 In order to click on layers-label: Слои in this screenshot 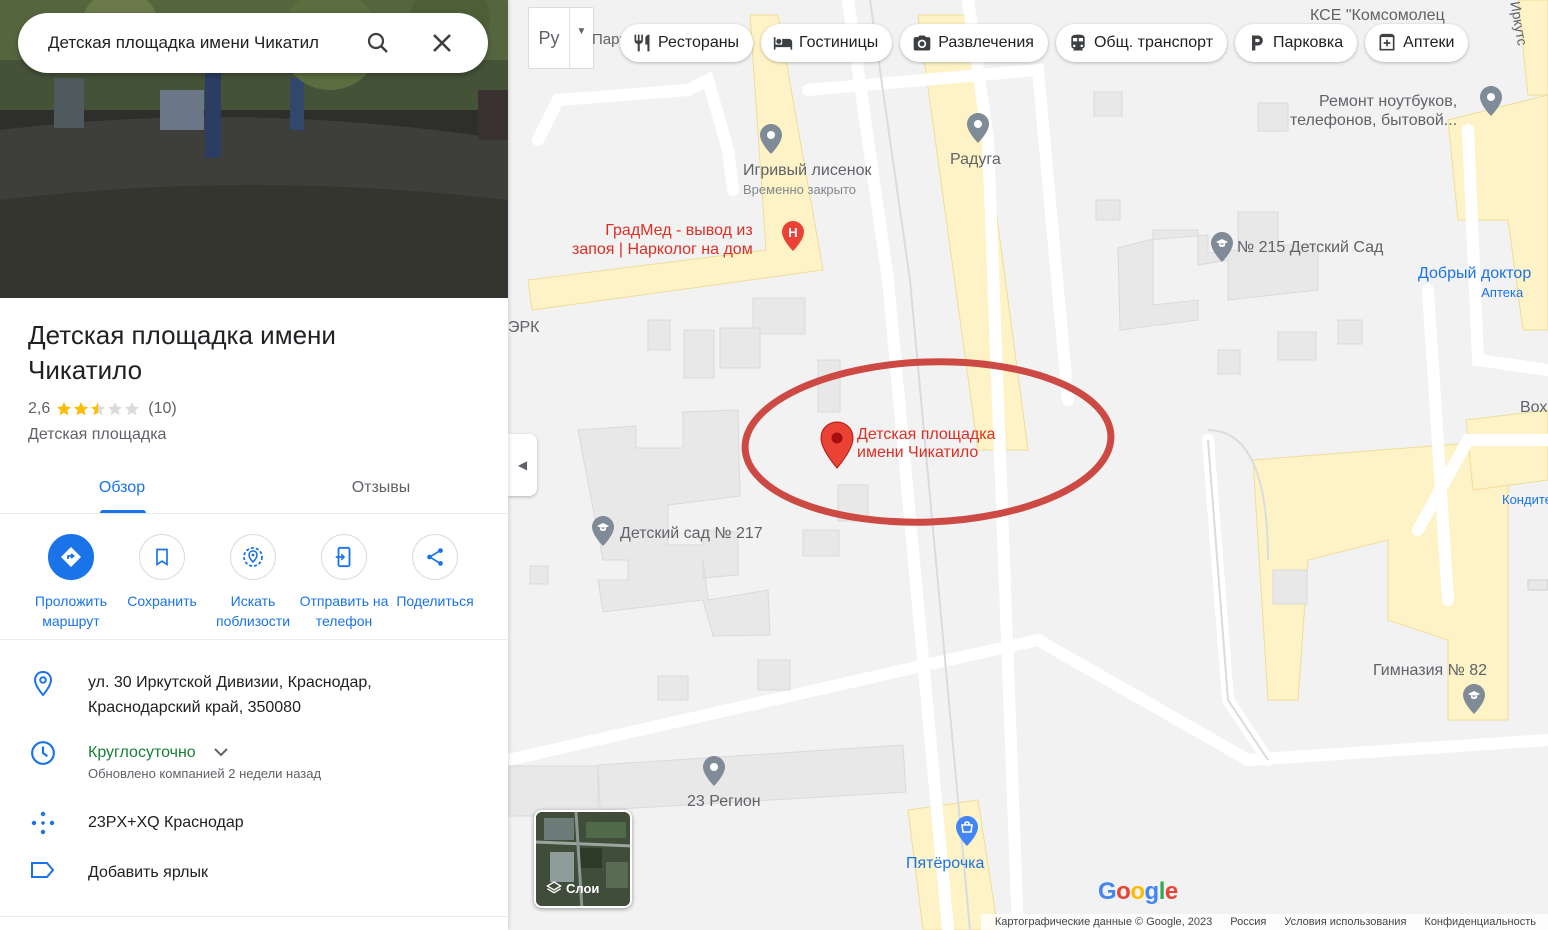, I will do `click(572, 888)`.